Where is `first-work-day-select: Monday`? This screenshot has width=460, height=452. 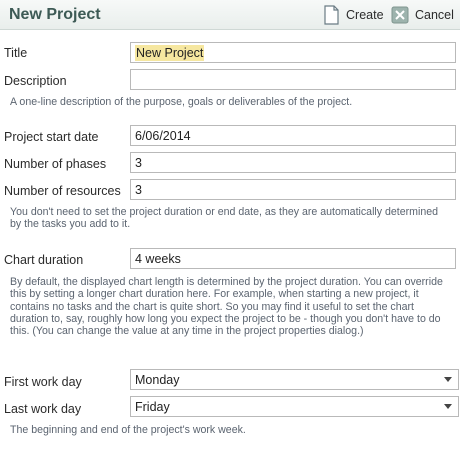
first-work-day-select: Monday is located at coordinates (294, 379).